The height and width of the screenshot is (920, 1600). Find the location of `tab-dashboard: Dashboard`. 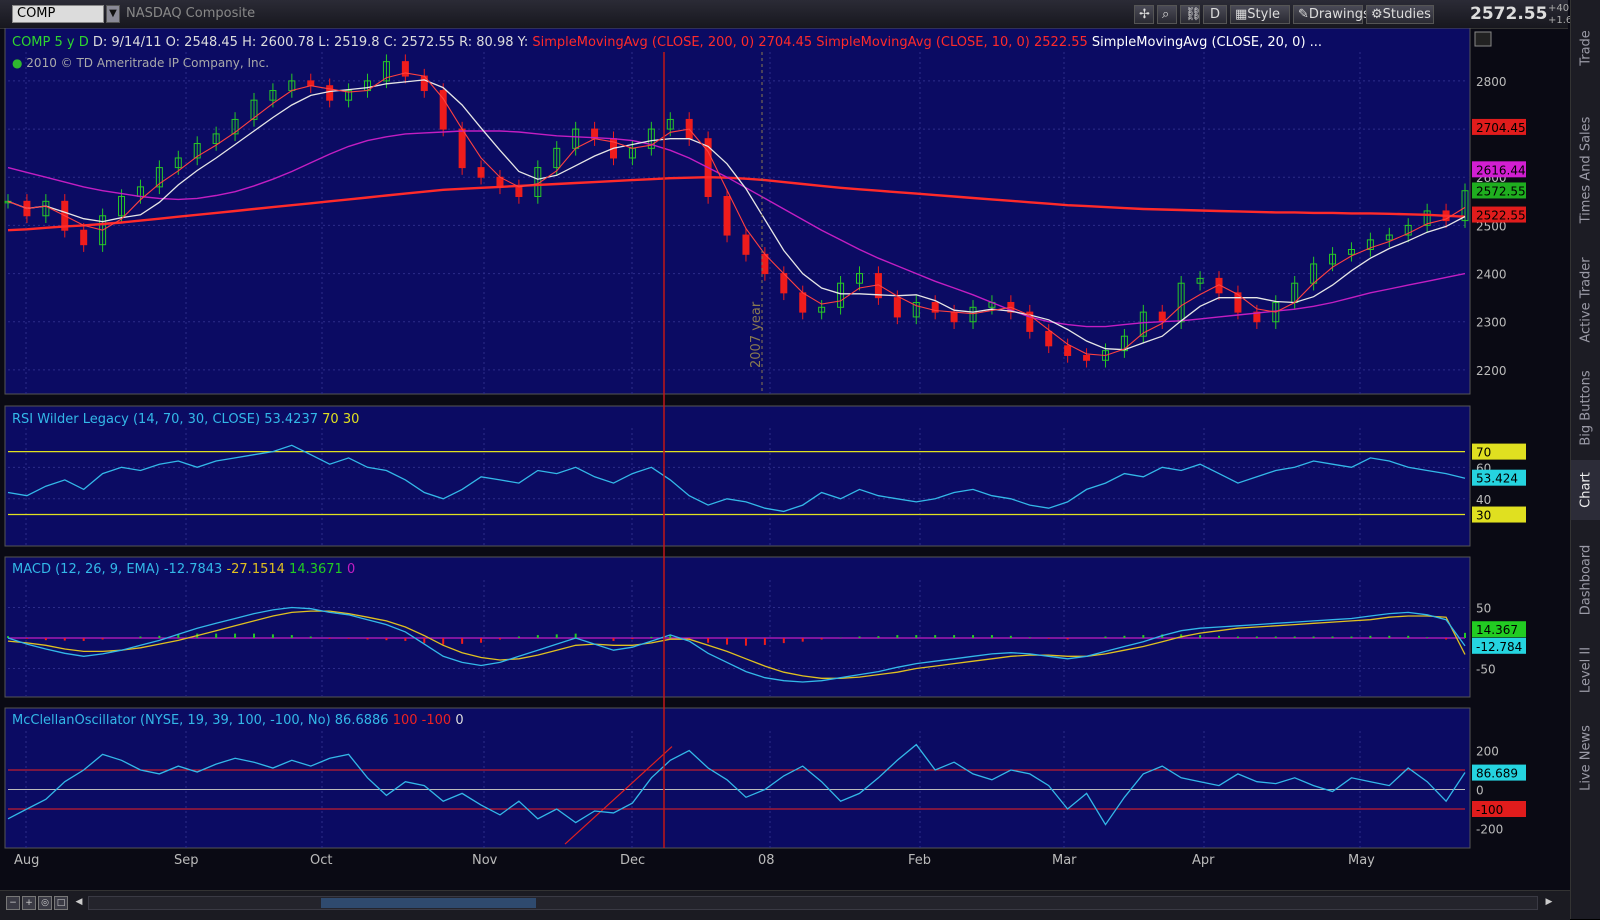

tab-dashboard: Dashboard is located at coordinates (1585, 580).